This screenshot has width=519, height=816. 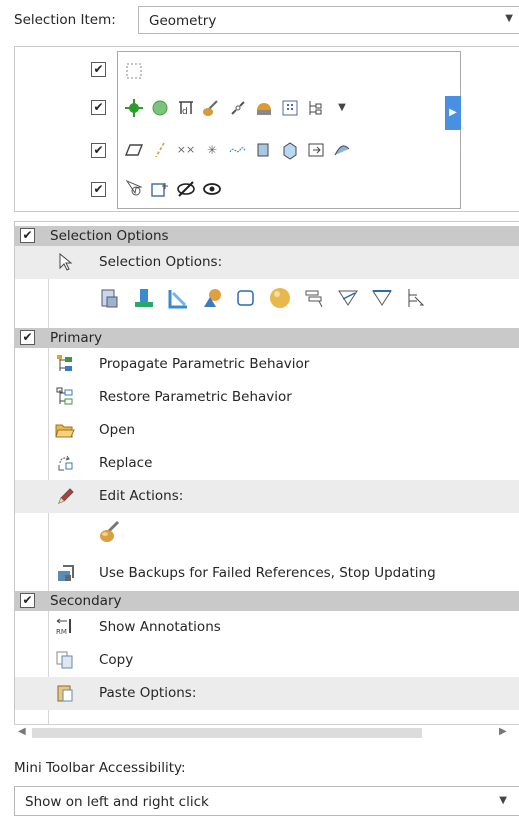 I want to click on edit-actions-icon-strip, so click(x=110, y=532).